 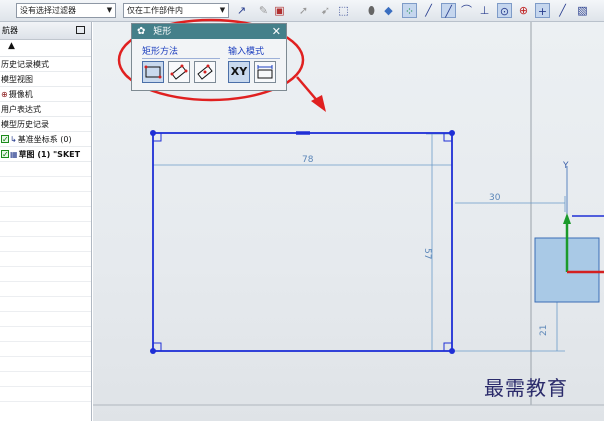 I want to click on three-point-rect-icon, so click(x=179, y=72).